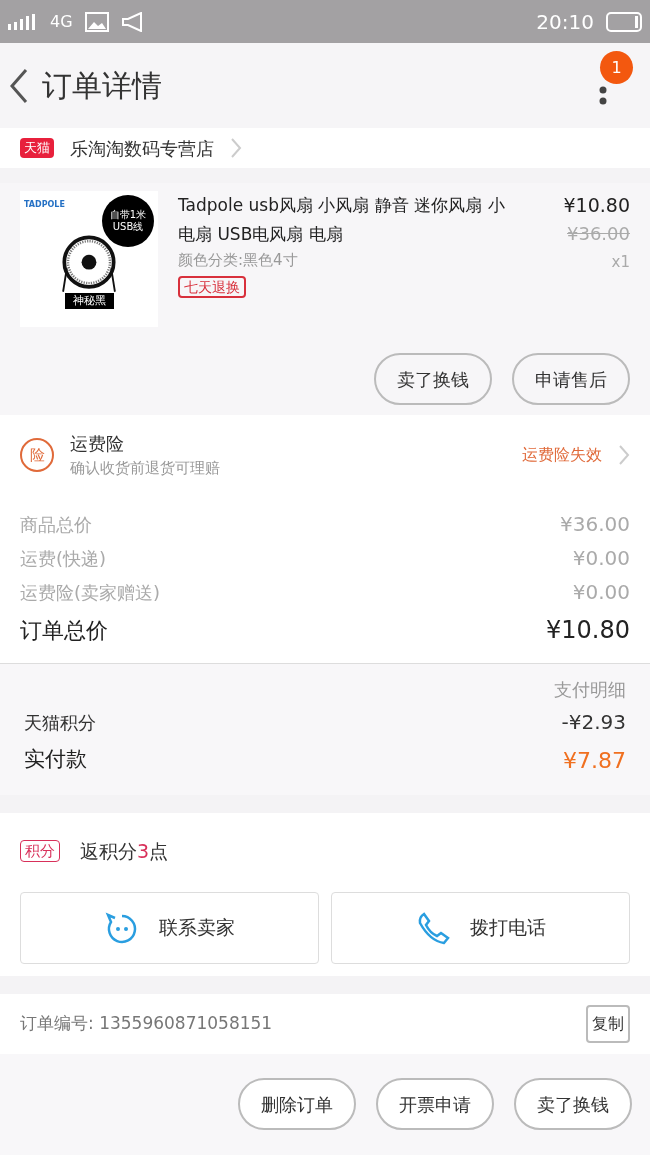 This screenshot has width=650, height=1155. I want to click on payment-label: 实付款, so click(55, 760).